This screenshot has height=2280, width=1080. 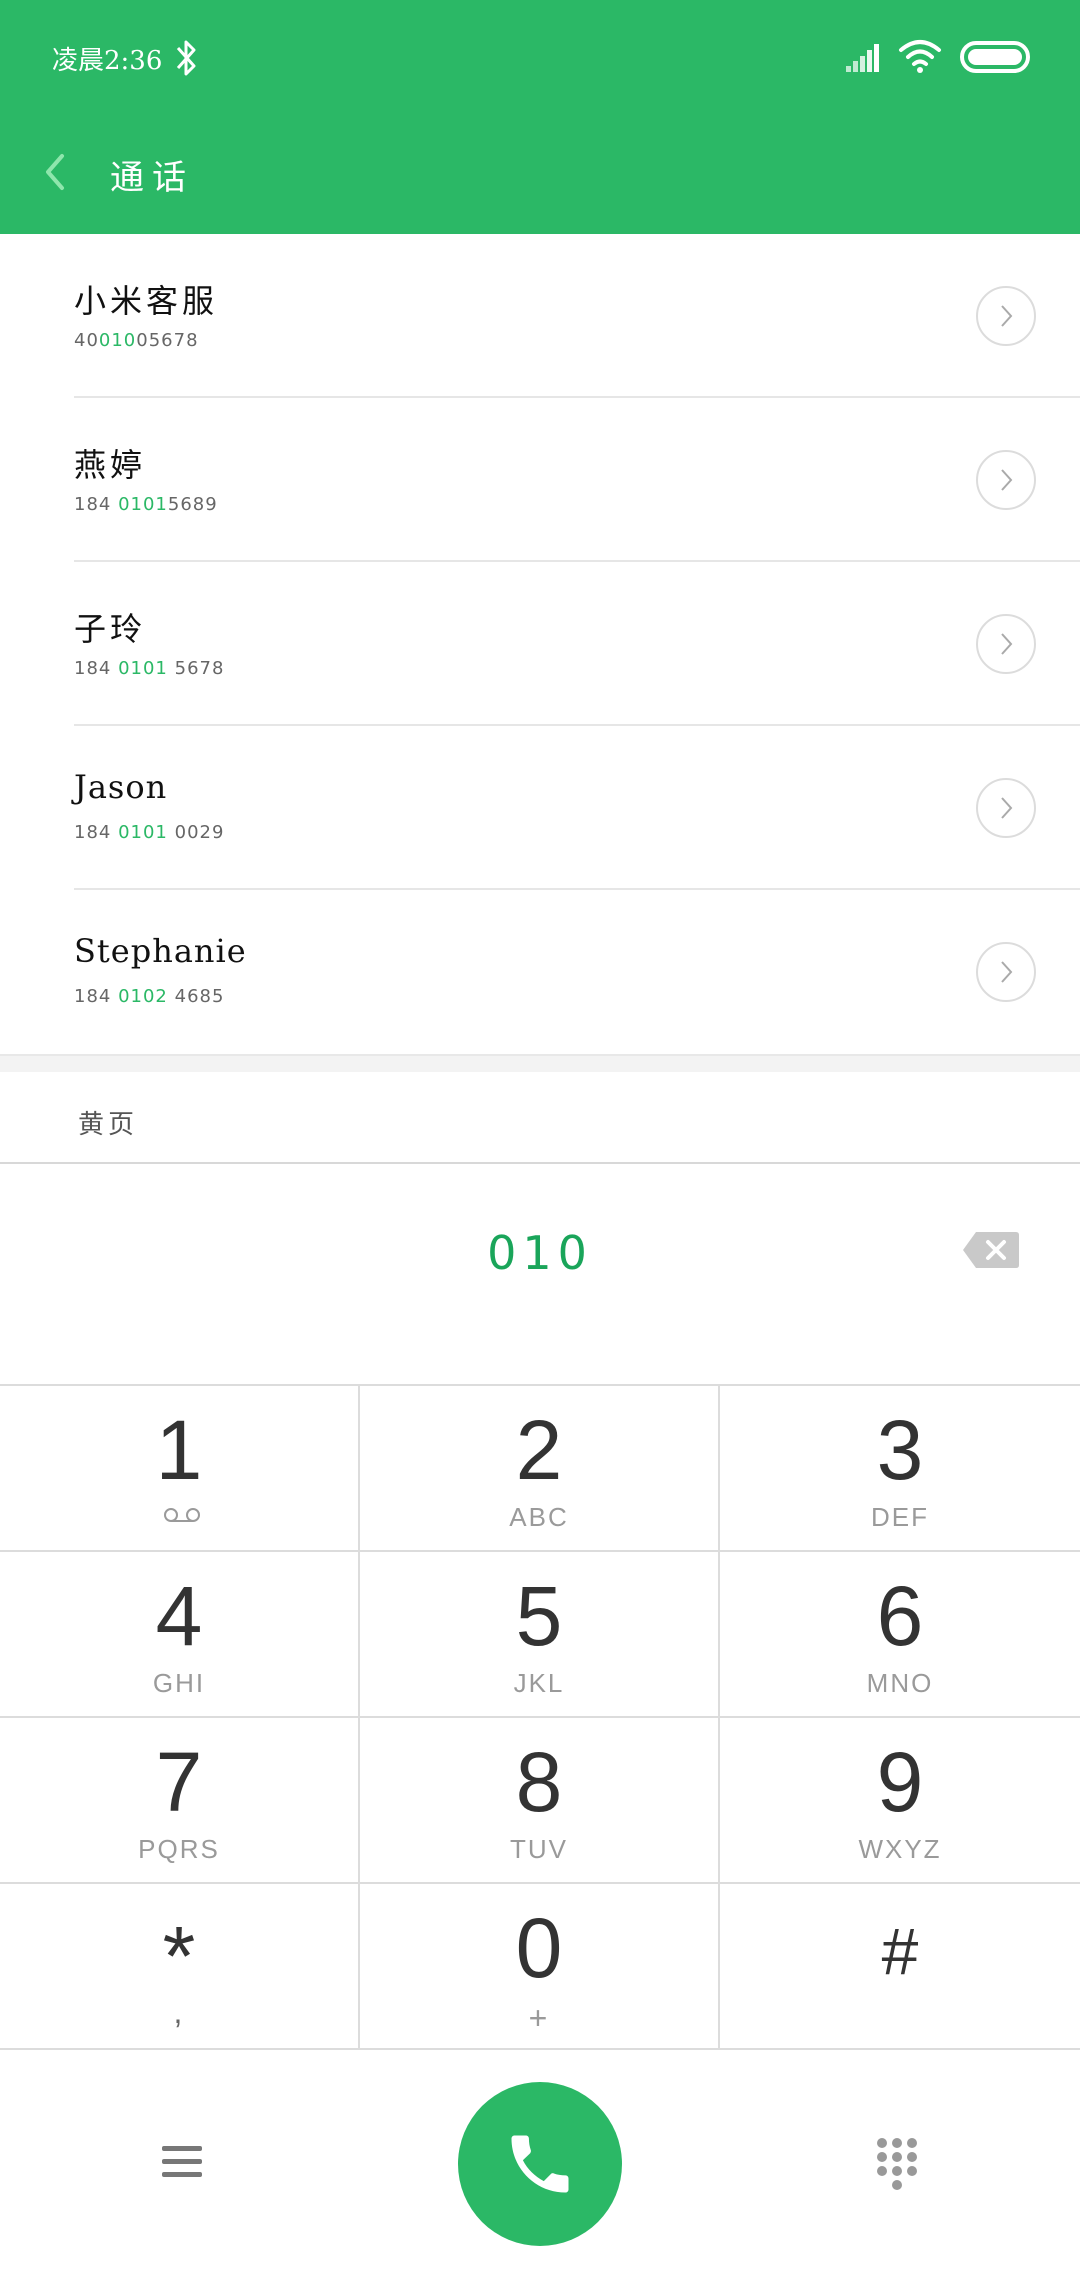 I want to click on app-header: 凌晨2:36 通话, so click(x=540, y=117).